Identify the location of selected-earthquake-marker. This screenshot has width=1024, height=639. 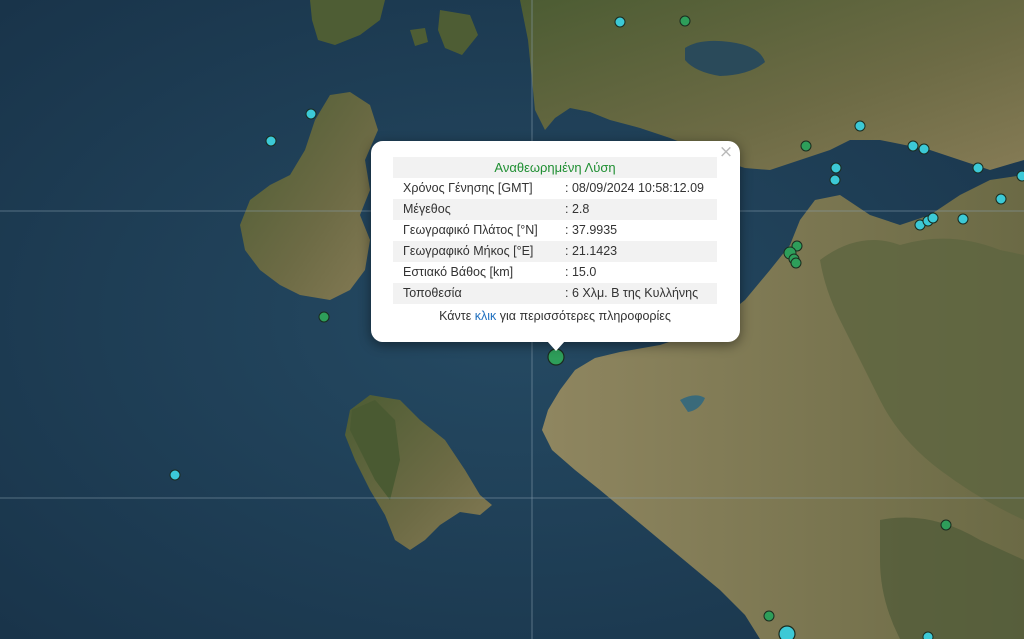
(556, 357).